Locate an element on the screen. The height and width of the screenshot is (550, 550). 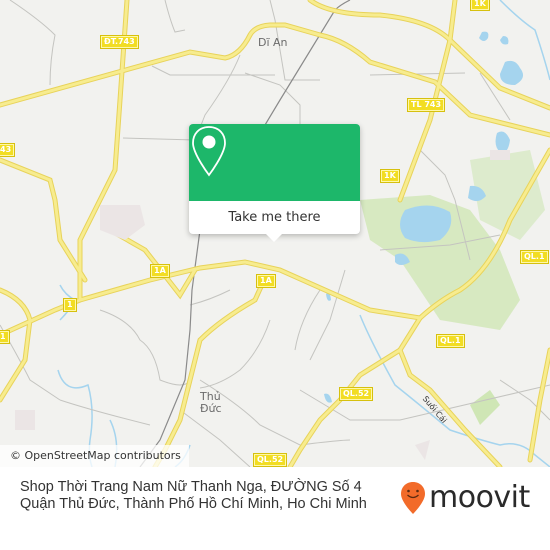
route-shield-dt743: ĐT.743 is located at coordinates (119, 42).